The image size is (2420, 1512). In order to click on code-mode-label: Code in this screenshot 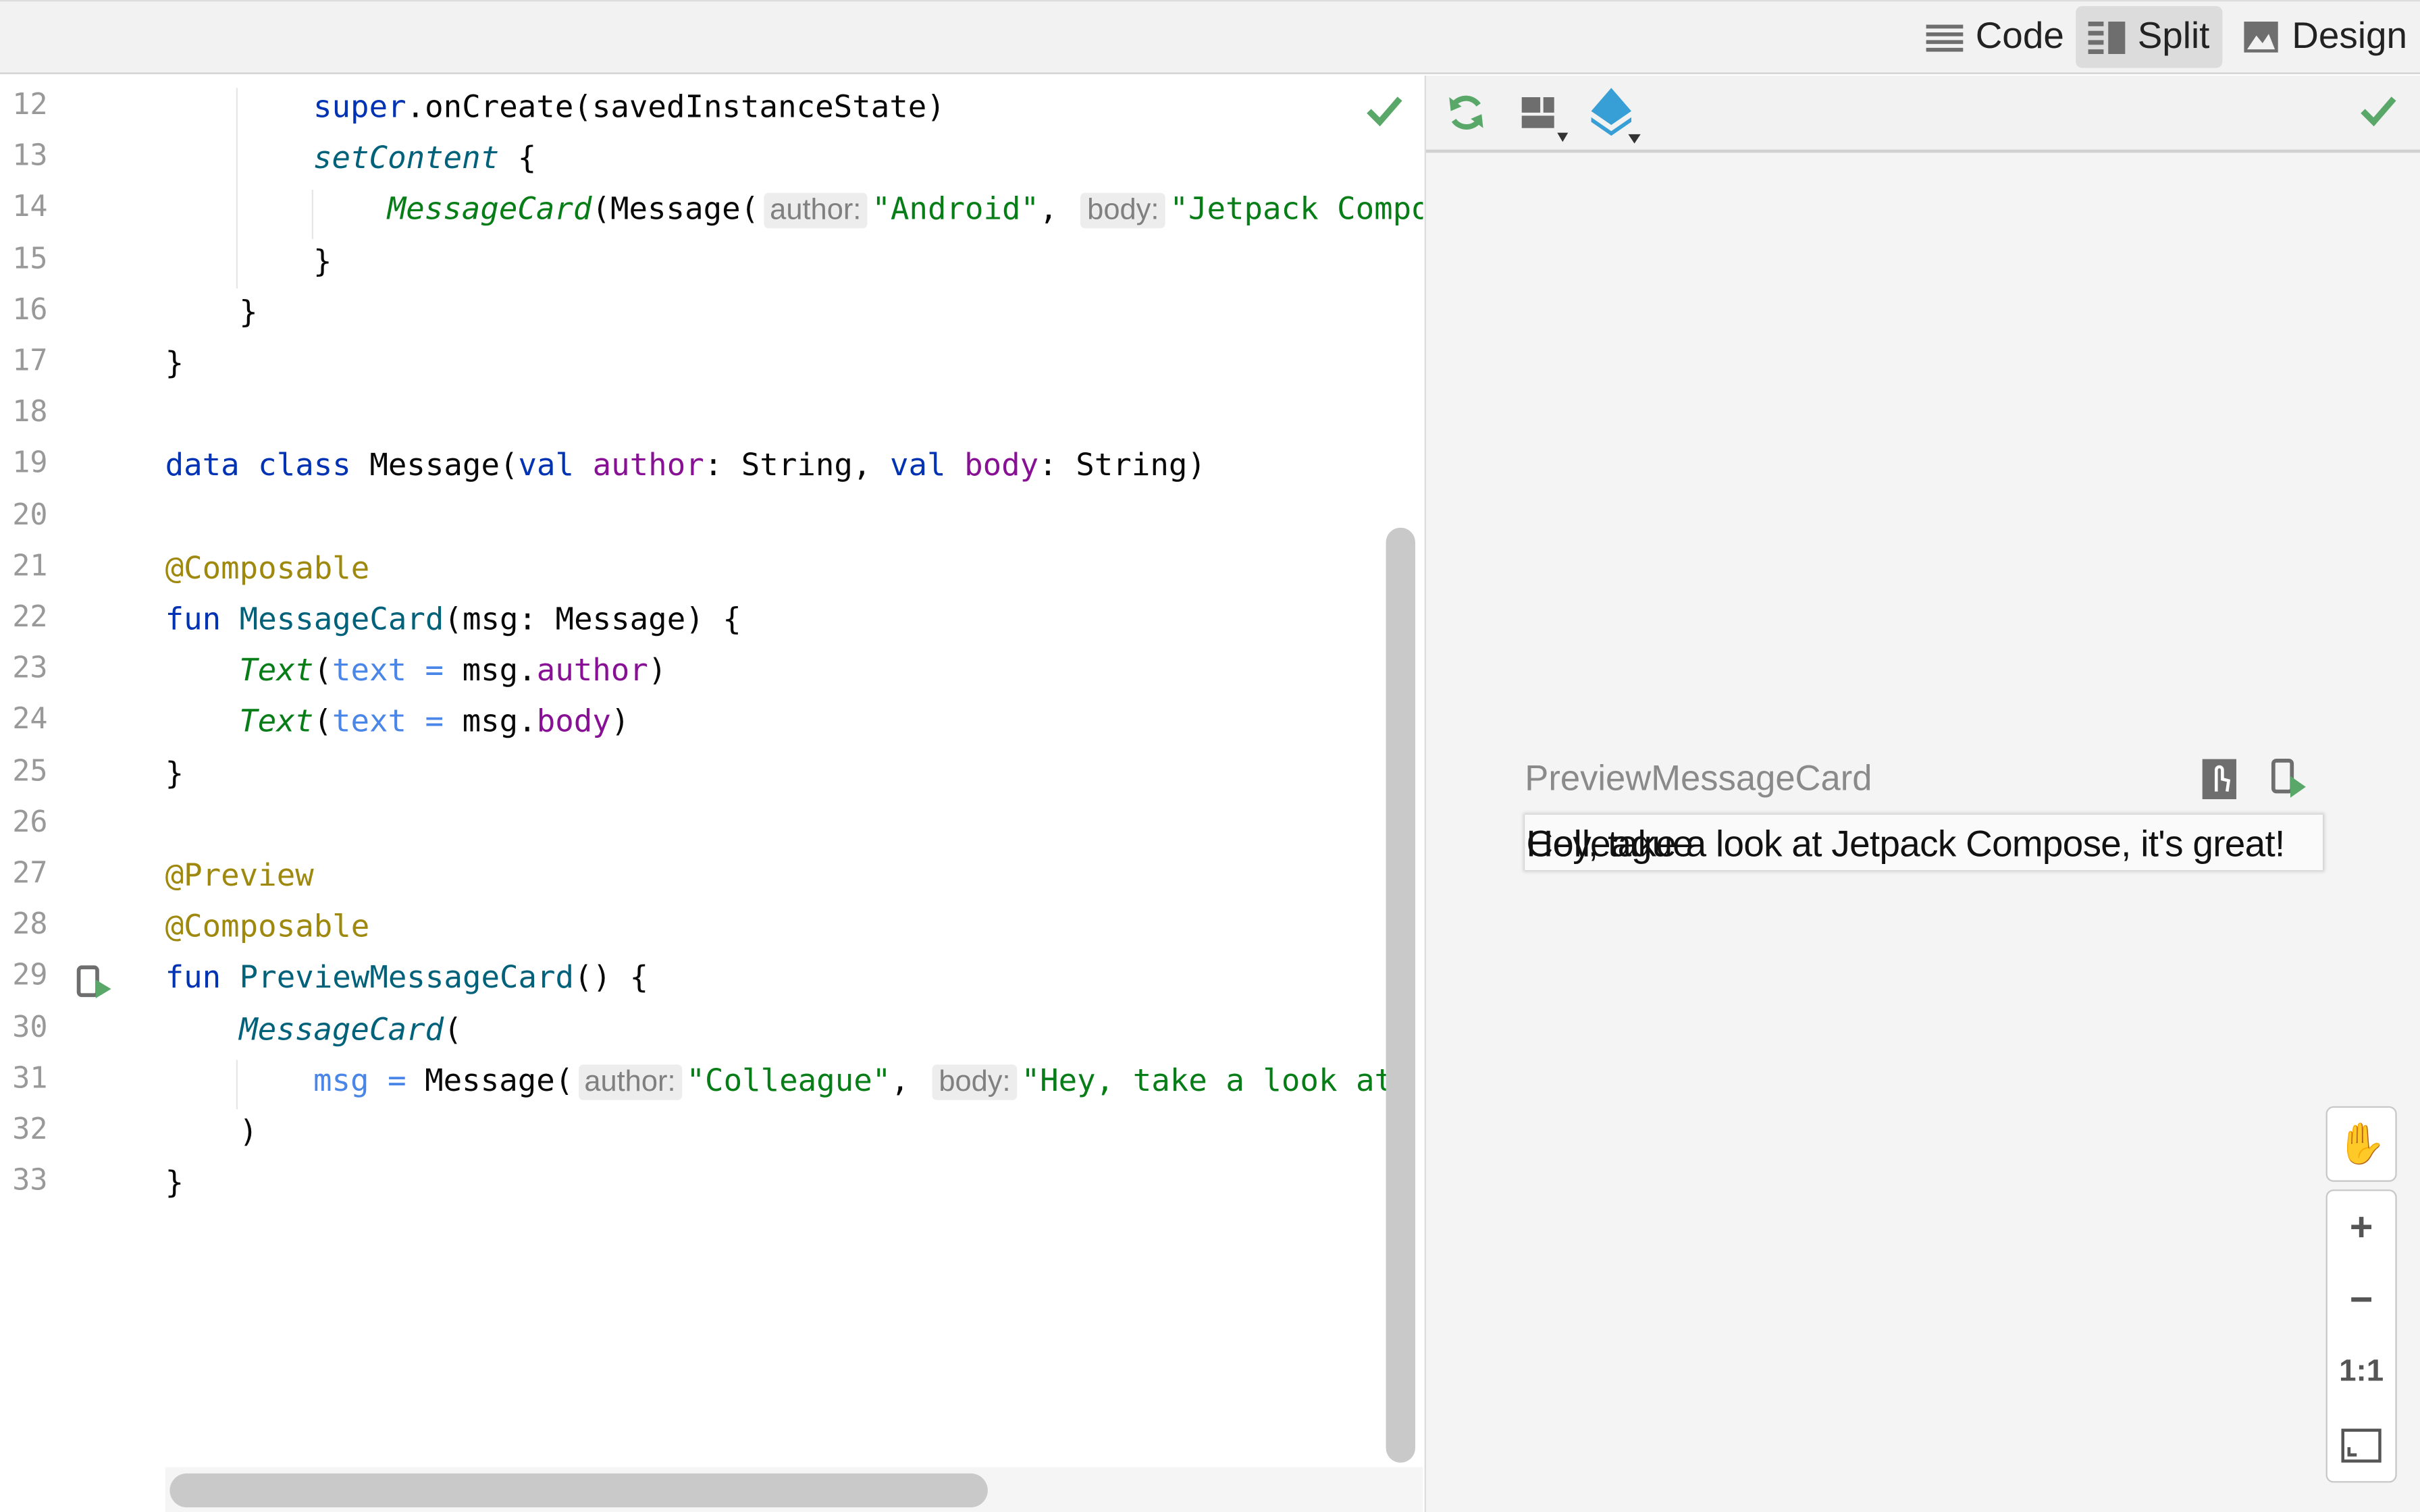, I will do `click(2019, 36)`.